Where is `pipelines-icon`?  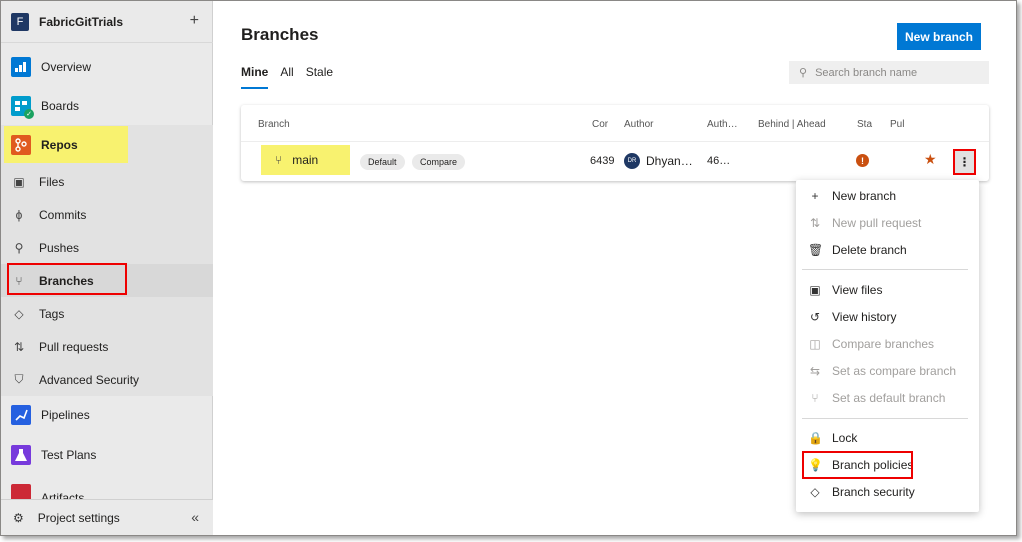 pipelines-icon is located at coordinates (21, 415).